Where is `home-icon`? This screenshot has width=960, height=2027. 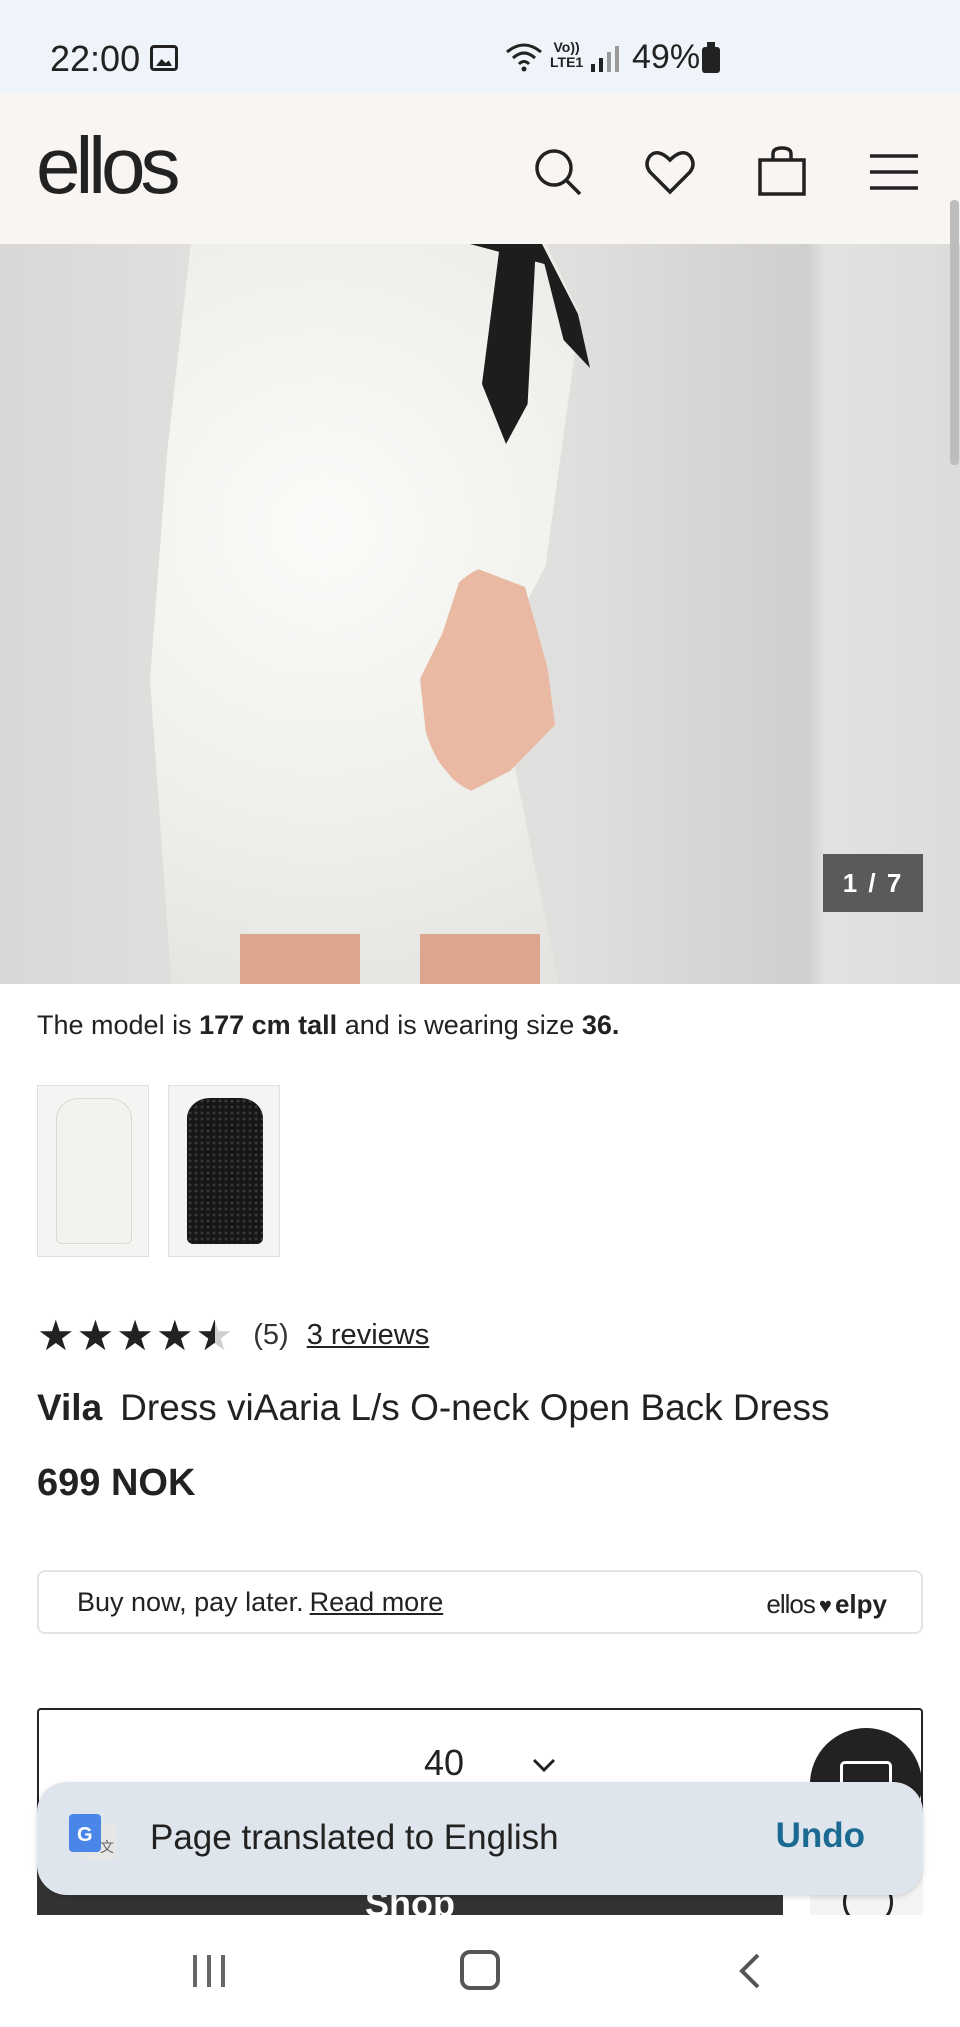 home-icon is located at coordinates (480, 1970).